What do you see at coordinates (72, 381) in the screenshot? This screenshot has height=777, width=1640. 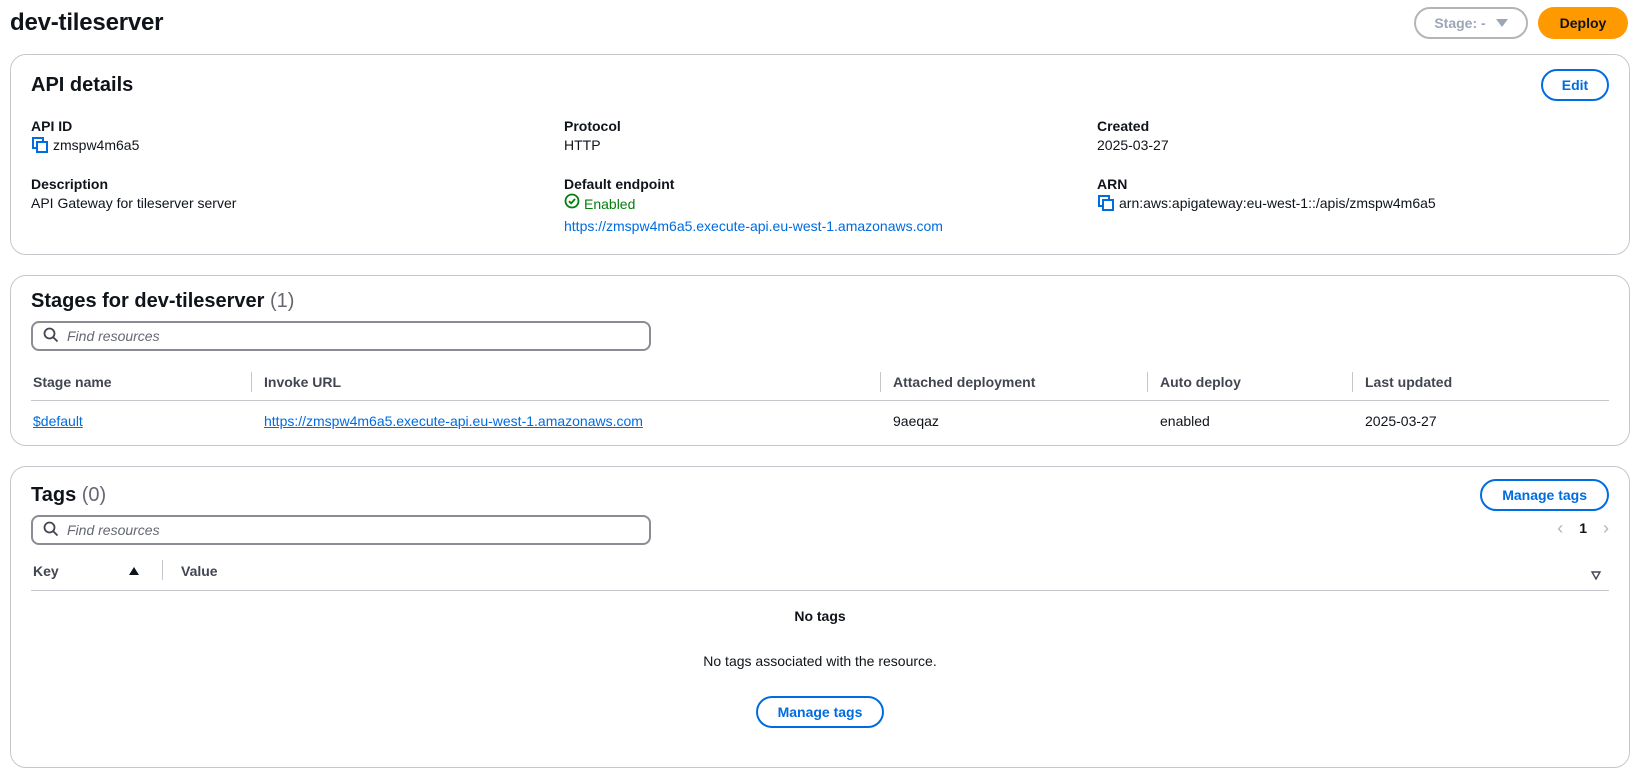 I see `column-label: Stage name` at bounding box center [72, 381].